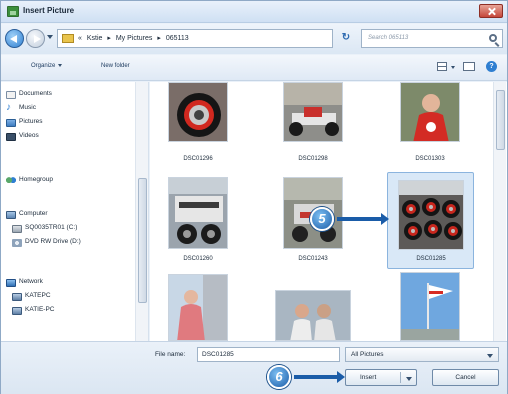 The width and height of the screenshot is (508, 394). I want to click on pit-equipment-photo-thumbnail, so click(198, 213).